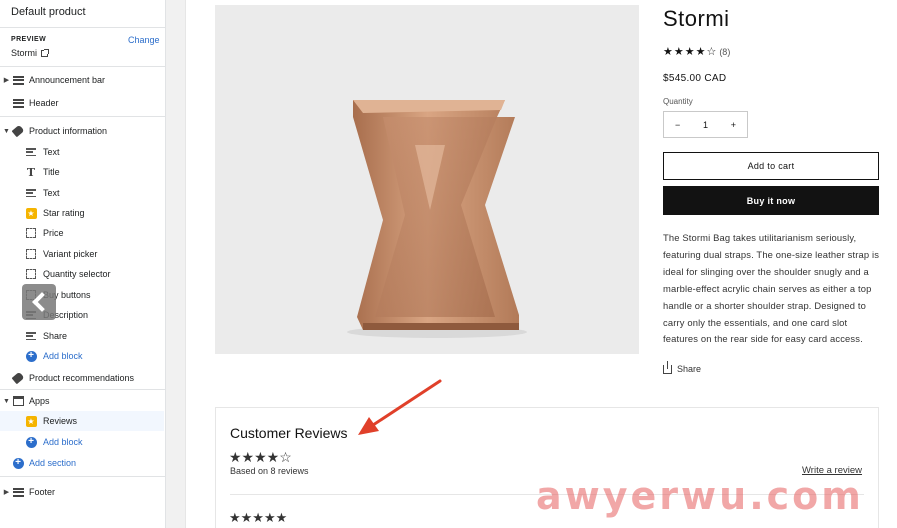 The width and height of the screenshot is (897, 528). I want to click on section-footer: ▶ Footer, so click(82, 492).